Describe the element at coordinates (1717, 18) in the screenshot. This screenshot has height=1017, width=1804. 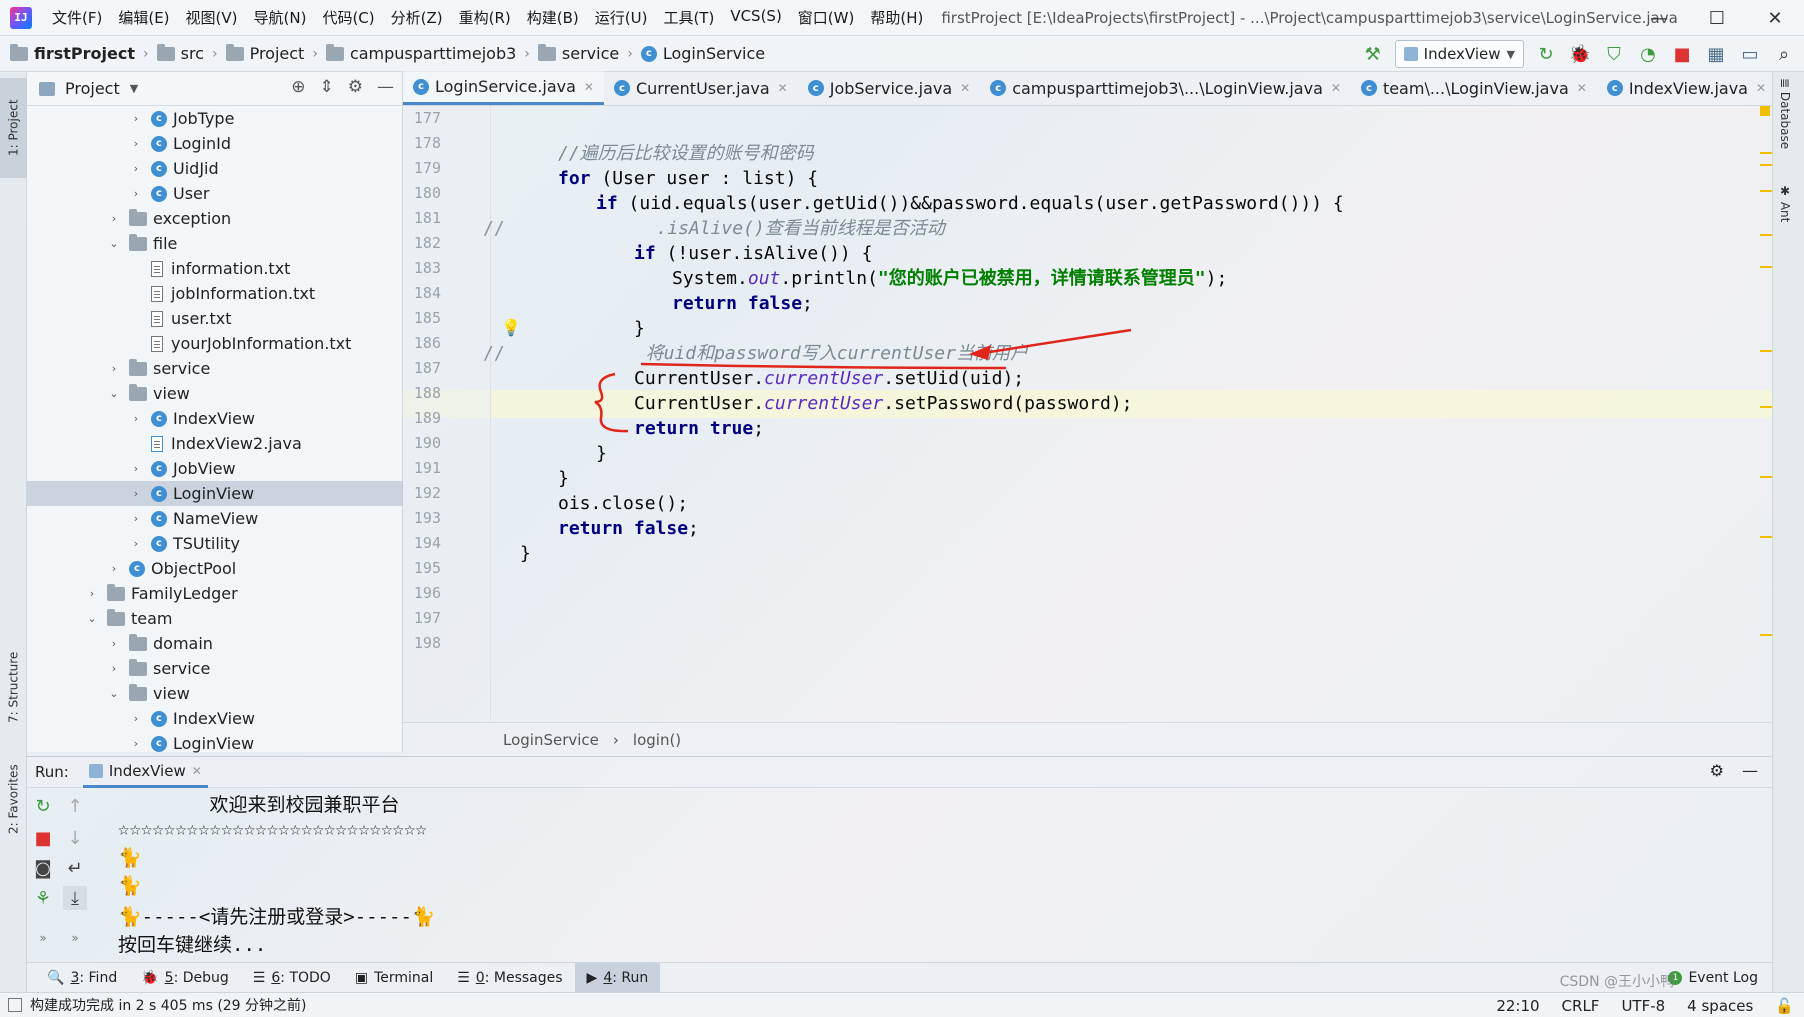
I see `maximize-icon: ☐` at that location.